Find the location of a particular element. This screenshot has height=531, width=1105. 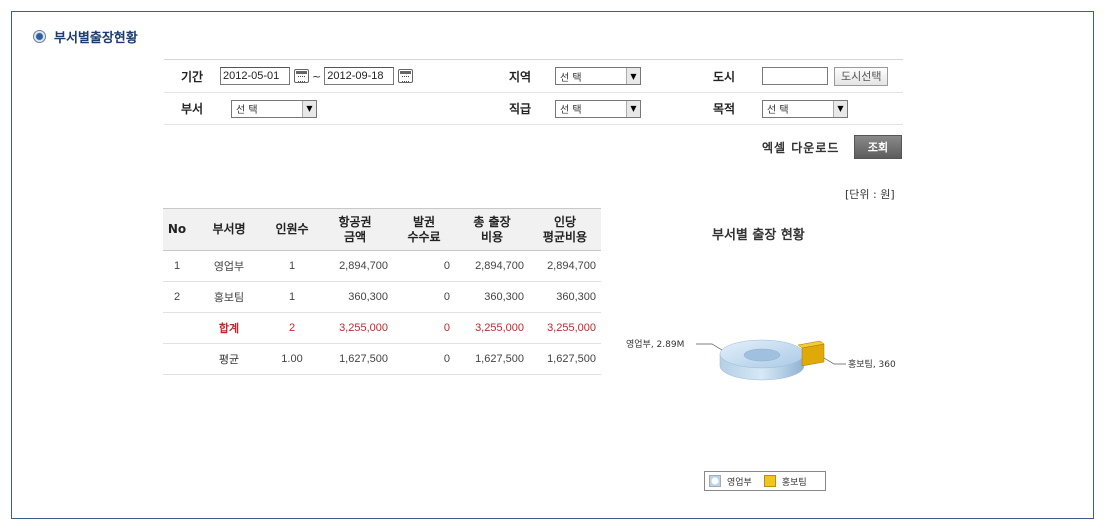

col-header-dept: 부서명 is located at coordinates (229, 229).